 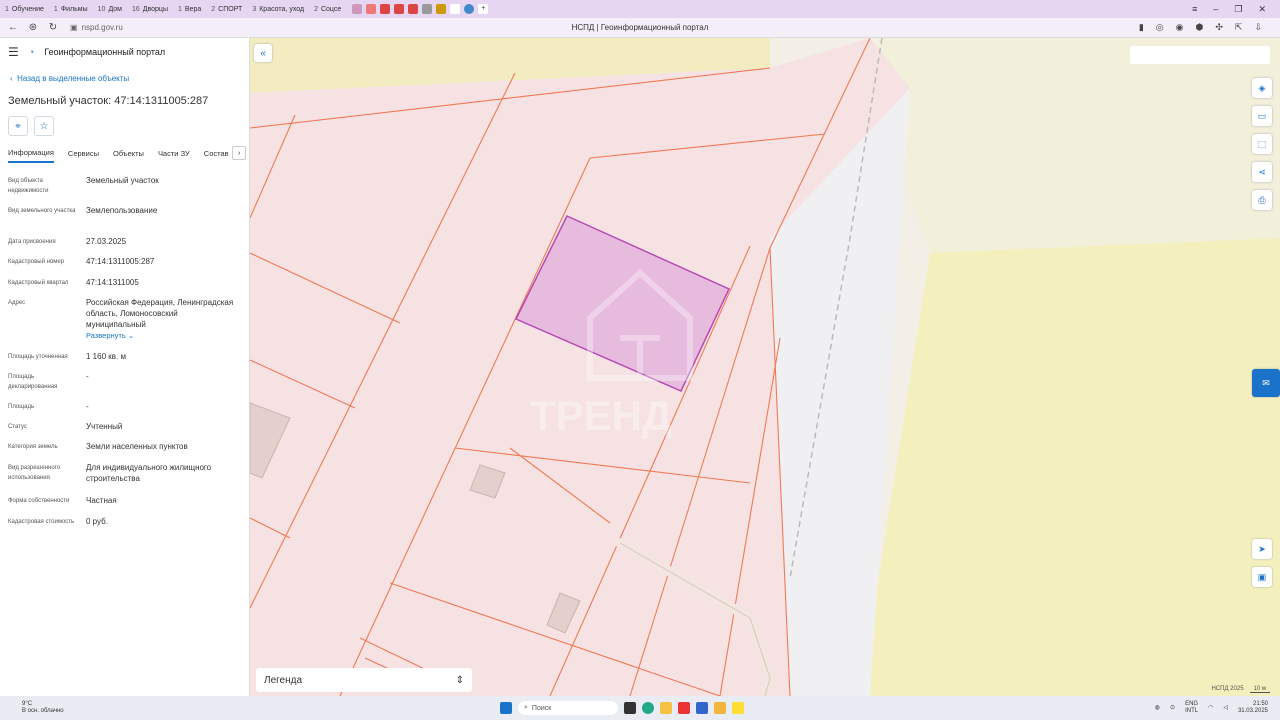 I want to click on property-label: Адрес, so click(x=17, y=303).